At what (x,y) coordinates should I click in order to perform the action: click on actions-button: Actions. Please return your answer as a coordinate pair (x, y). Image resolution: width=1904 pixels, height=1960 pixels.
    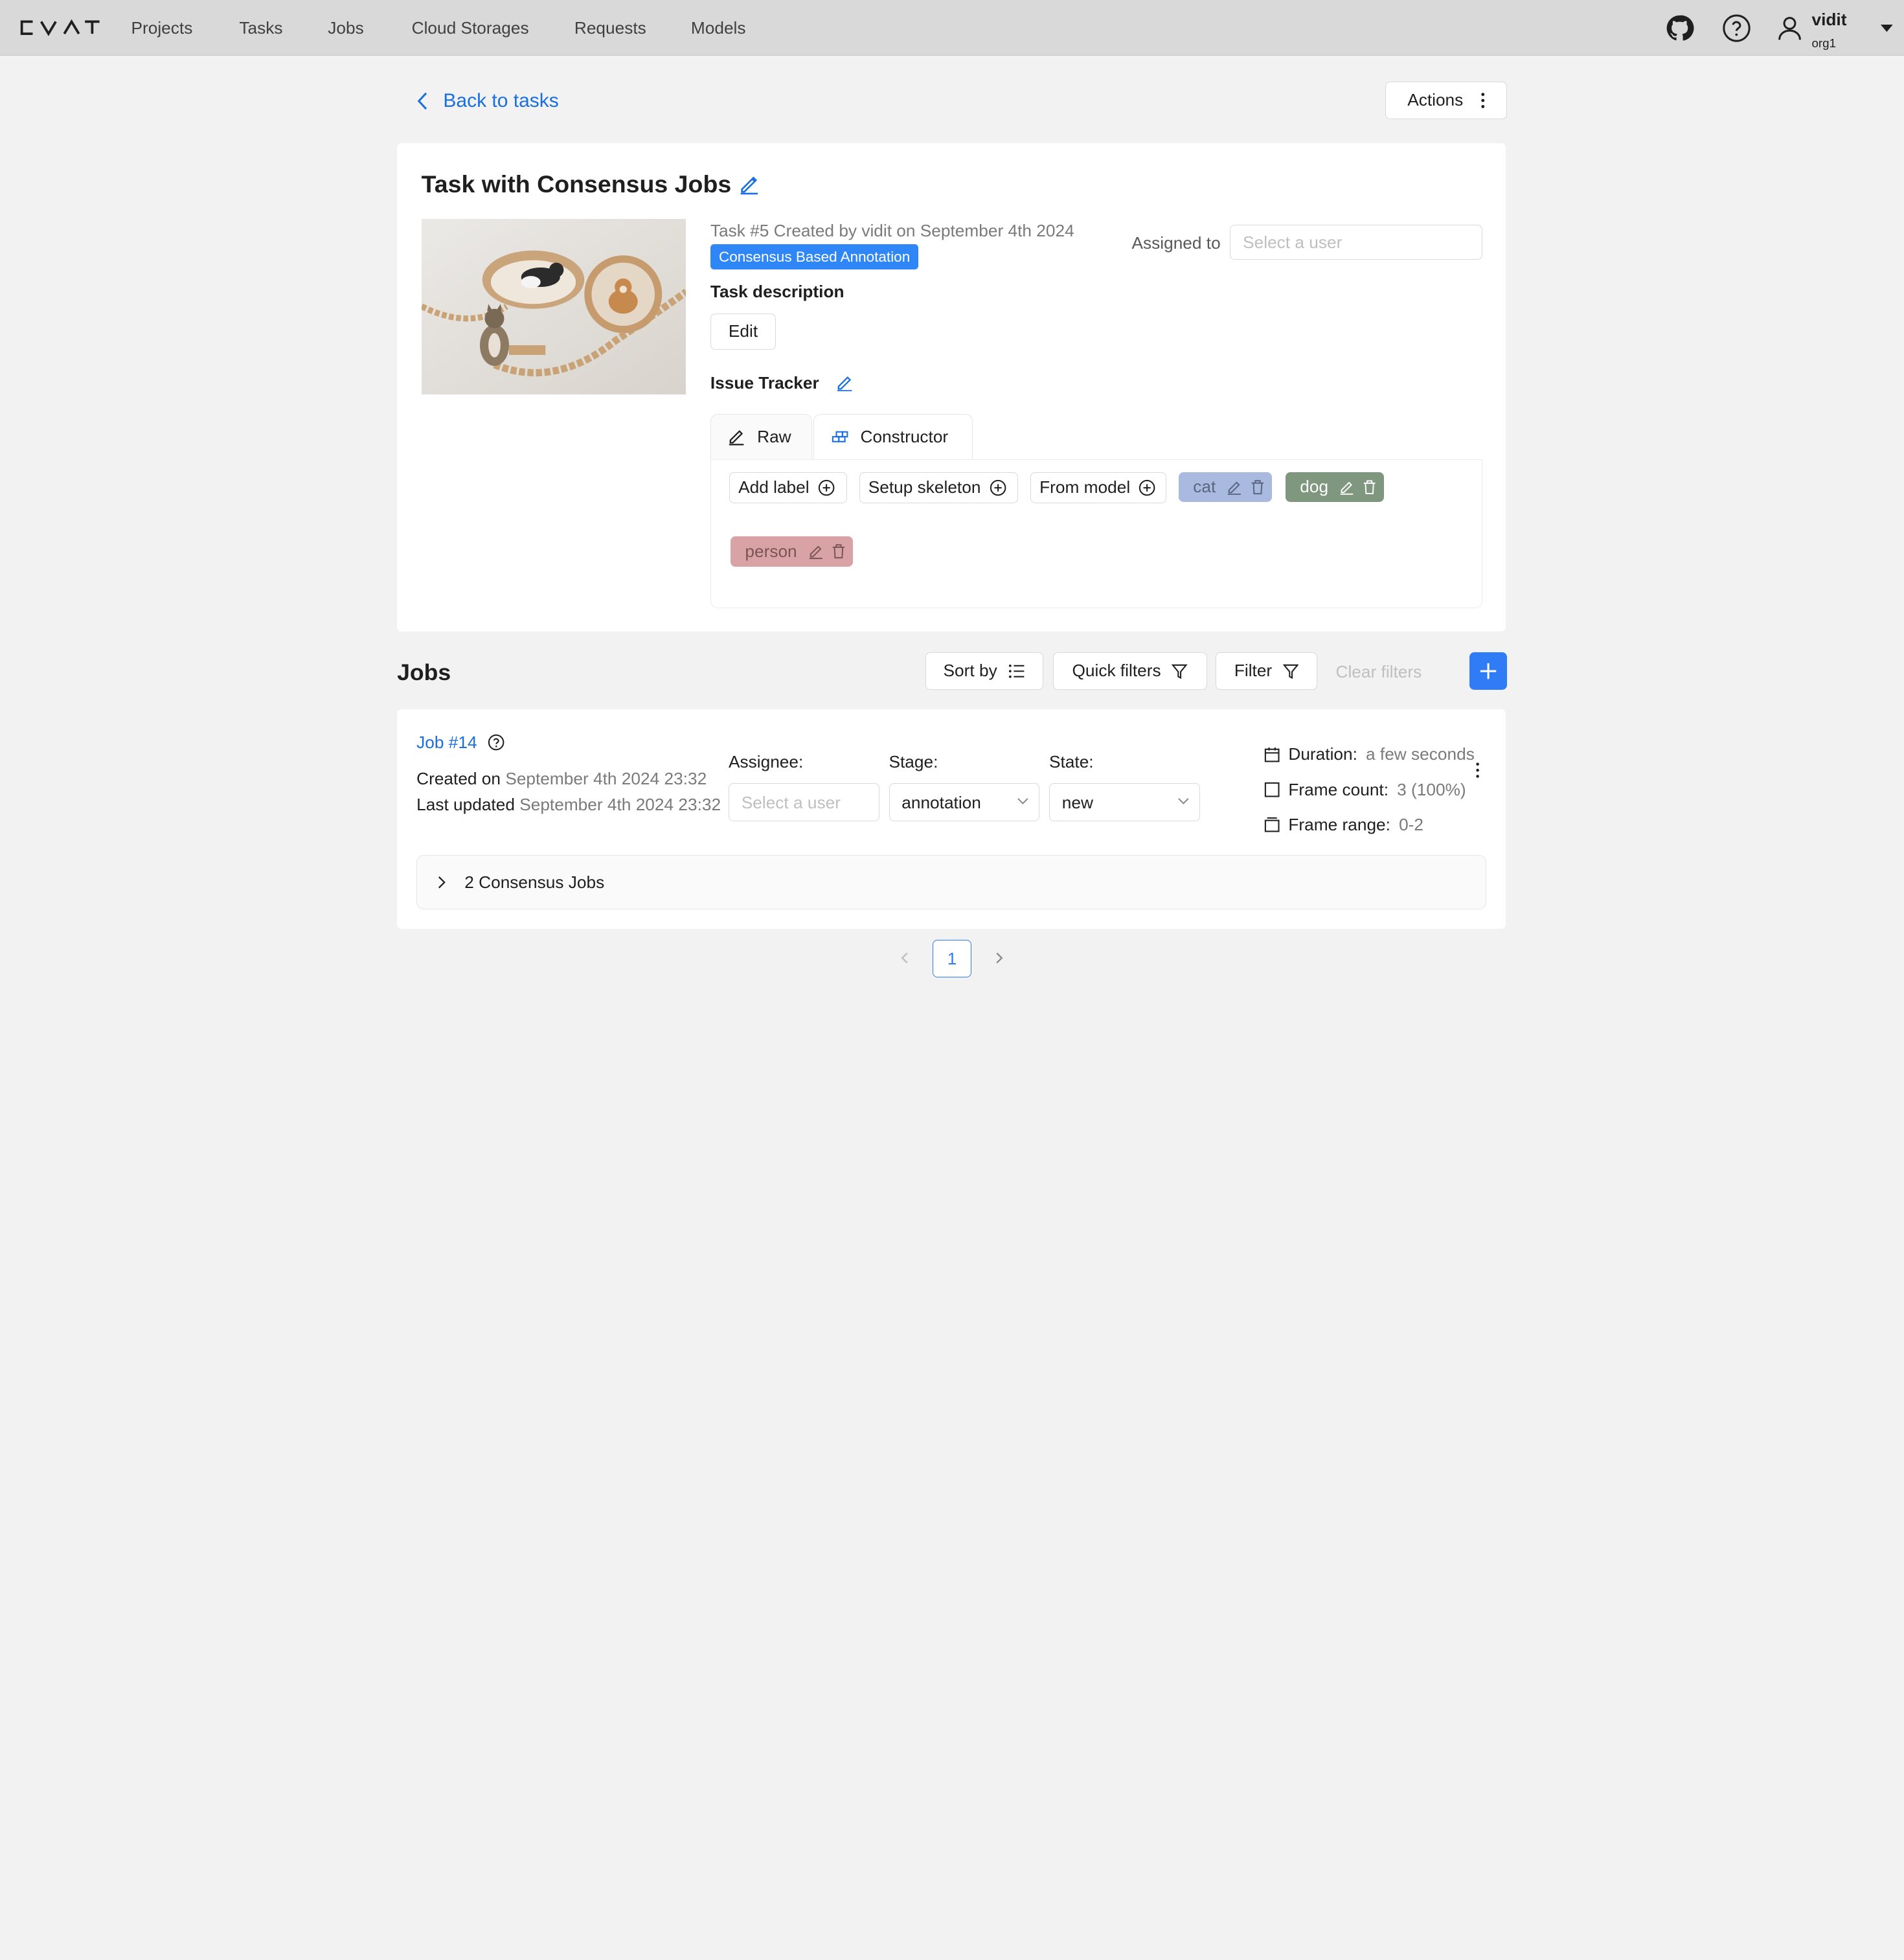
    Looking at the image, I should click on (1446, 100).